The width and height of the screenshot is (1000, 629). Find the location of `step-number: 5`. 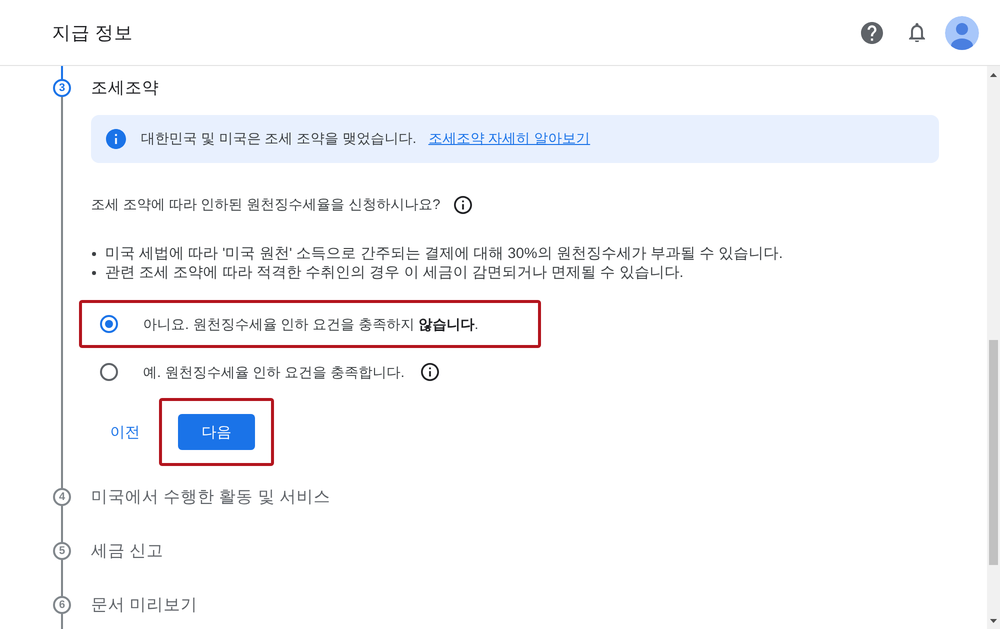

step-number: 5 is located at coordinates (62, 551).